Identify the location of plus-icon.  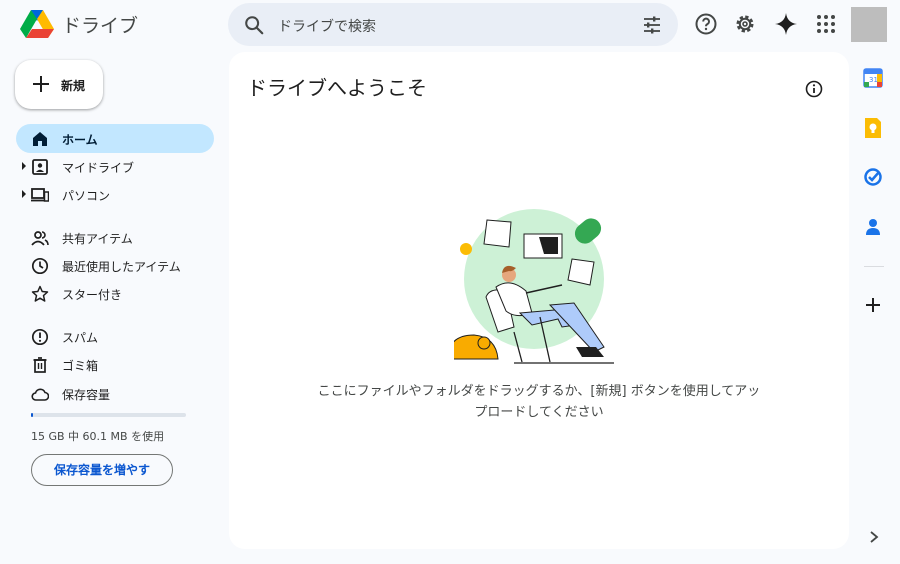
(41, 84).